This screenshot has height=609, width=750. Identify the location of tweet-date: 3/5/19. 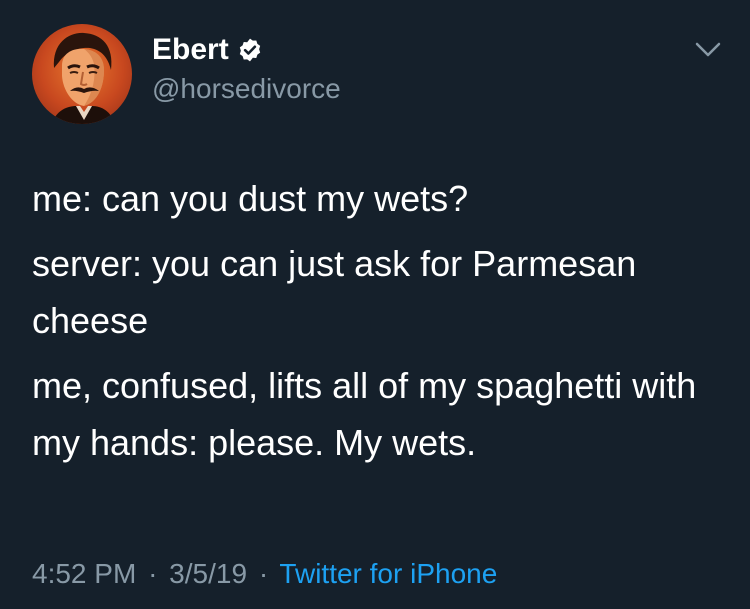
(208, 573).